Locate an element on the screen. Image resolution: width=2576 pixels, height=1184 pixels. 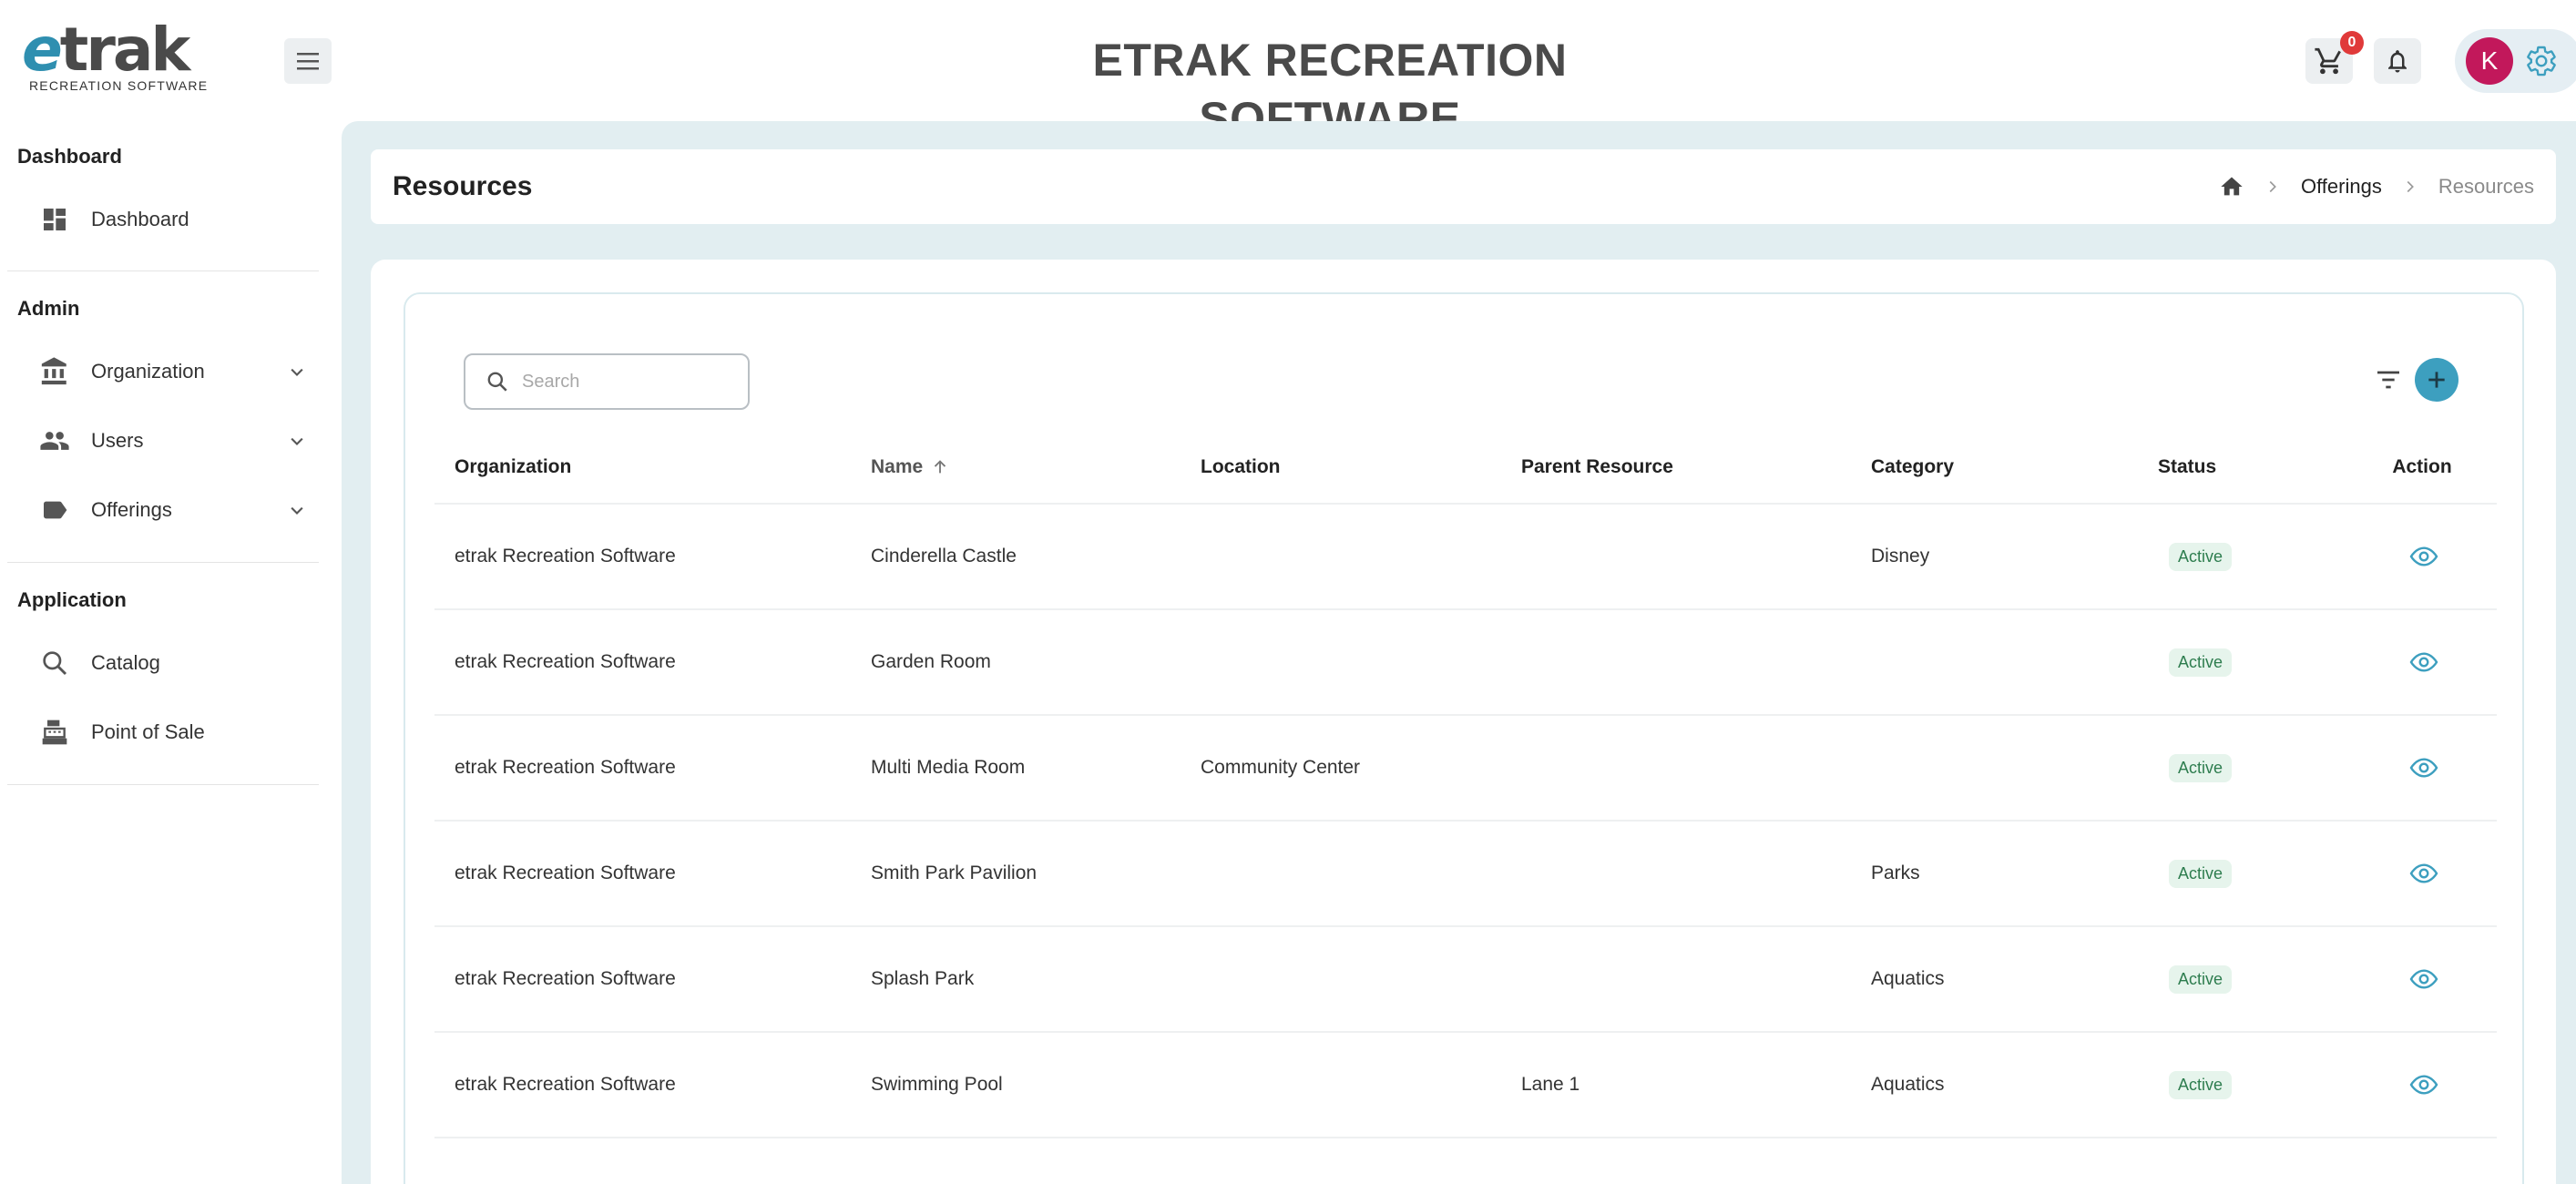
sidebar-heading-admin: Admin is located at coordinates (48, 308).